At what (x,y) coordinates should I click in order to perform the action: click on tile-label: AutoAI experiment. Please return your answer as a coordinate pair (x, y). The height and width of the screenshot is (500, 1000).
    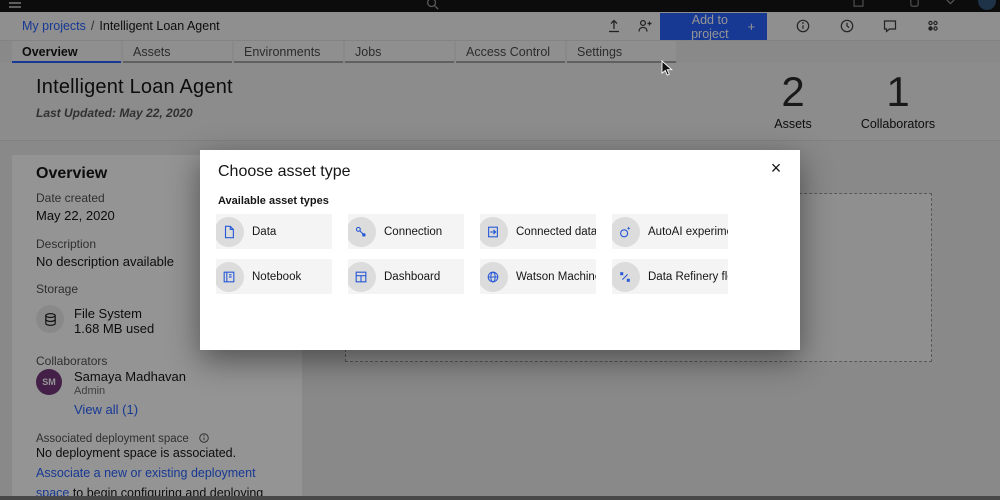
    Looking at the image, I should click on (688, 231).